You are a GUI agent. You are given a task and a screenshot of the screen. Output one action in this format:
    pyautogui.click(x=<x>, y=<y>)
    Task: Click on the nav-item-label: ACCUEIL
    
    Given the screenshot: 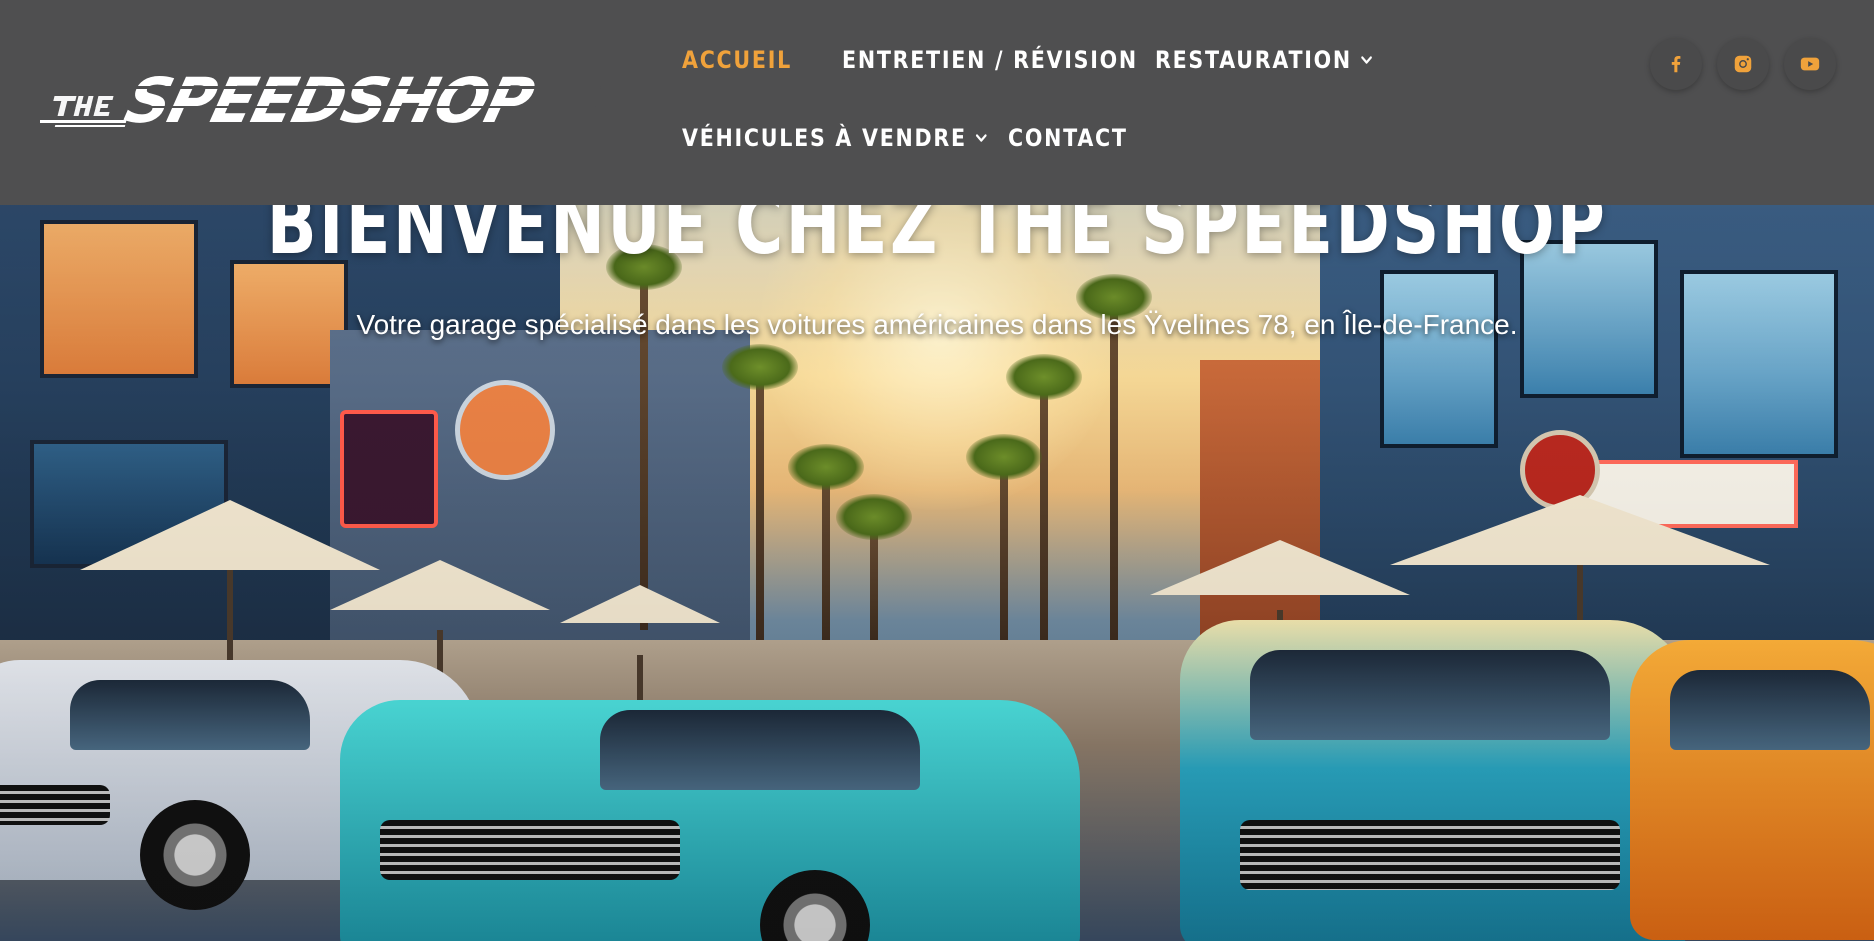 What is the action you would take?
    pyautogui.click(x=737, y=60)
    